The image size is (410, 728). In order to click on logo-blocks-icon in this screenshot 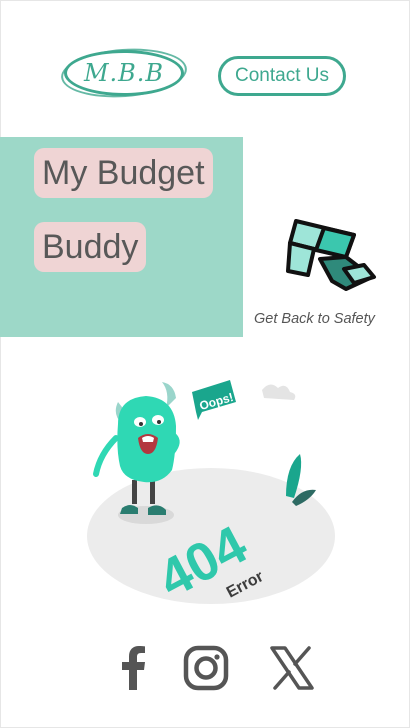, I will do `click(332, 254)`.